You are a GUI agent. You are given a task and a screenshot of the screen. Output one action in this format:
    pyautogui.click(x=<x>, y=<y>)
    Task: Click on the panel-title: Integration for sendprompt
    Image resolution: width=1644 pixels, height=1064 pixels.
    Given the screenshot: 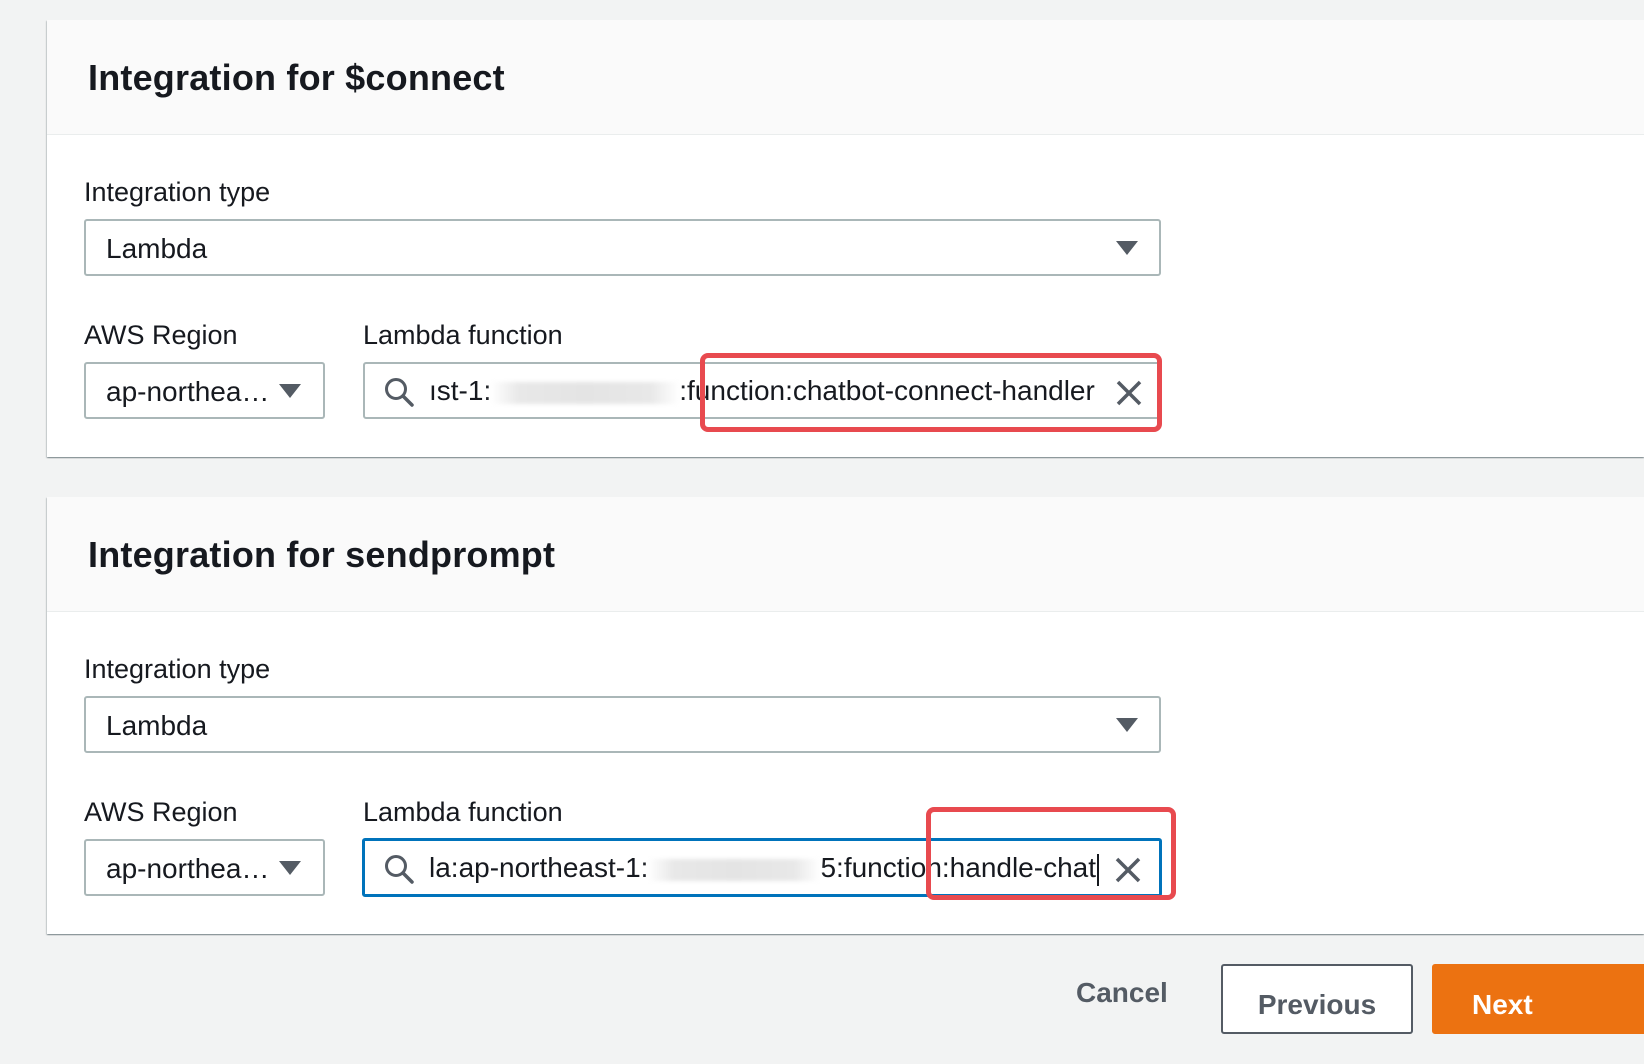 What is the action you would take?
    pyautogui.click(x=322, y=554)
    